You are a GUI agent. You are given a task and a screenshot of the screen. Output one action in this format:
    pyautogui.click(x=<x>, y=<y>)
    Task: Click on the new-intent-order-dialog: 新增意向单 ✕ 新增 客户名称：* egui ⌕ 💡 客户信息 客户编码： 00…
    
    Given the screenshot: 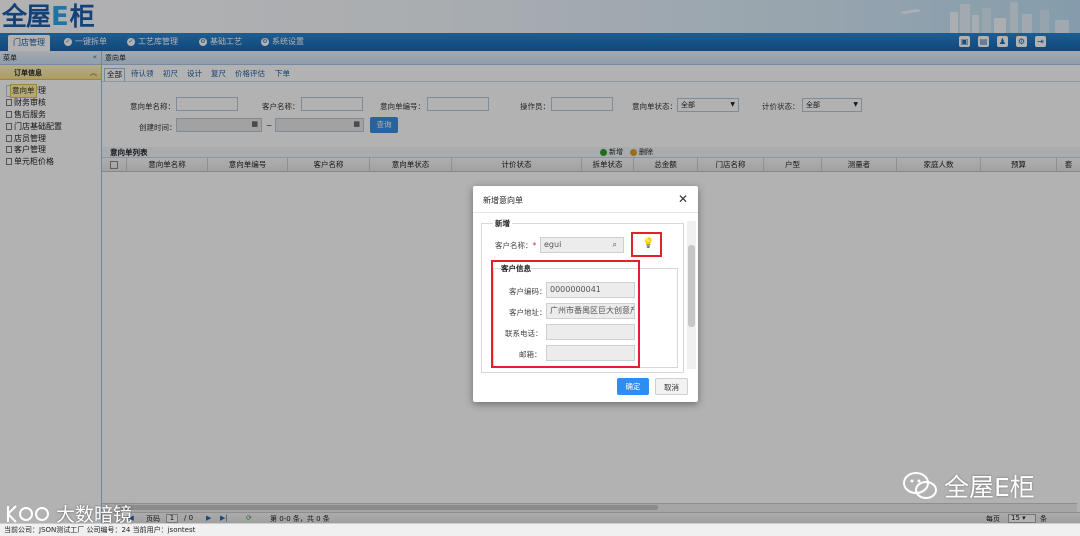 What is the action you would take?
    pyautogui.click(x=585, y=294)
    